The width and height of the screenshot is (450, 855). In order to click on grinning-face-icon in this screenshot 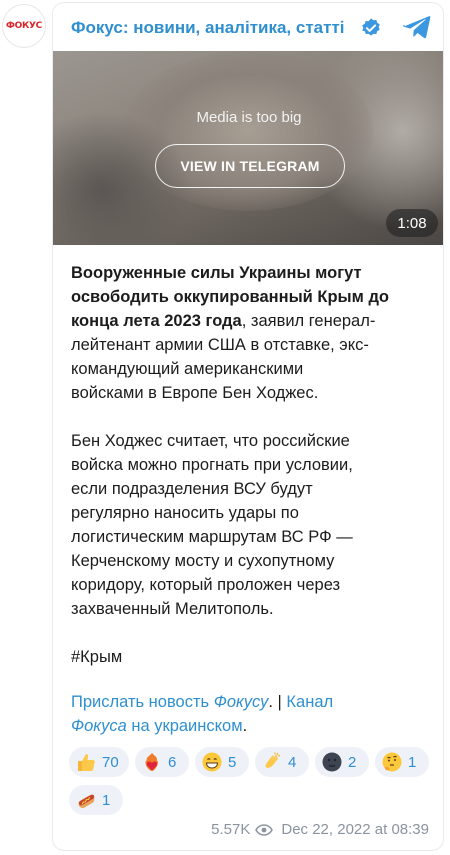, I will do `click(212, 762)`.